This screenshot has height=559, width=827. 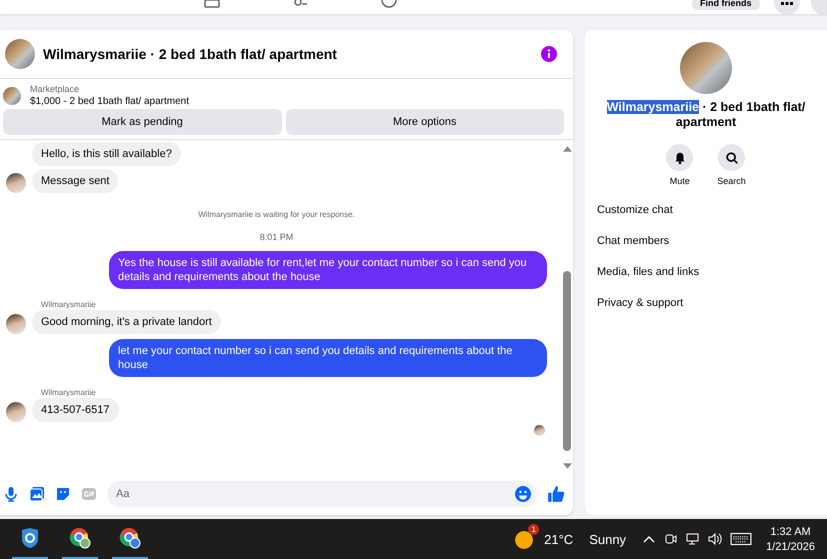 I want to click on status-notice: Wilmarysmariie is waiting for your response., so click(x=276, y=214).